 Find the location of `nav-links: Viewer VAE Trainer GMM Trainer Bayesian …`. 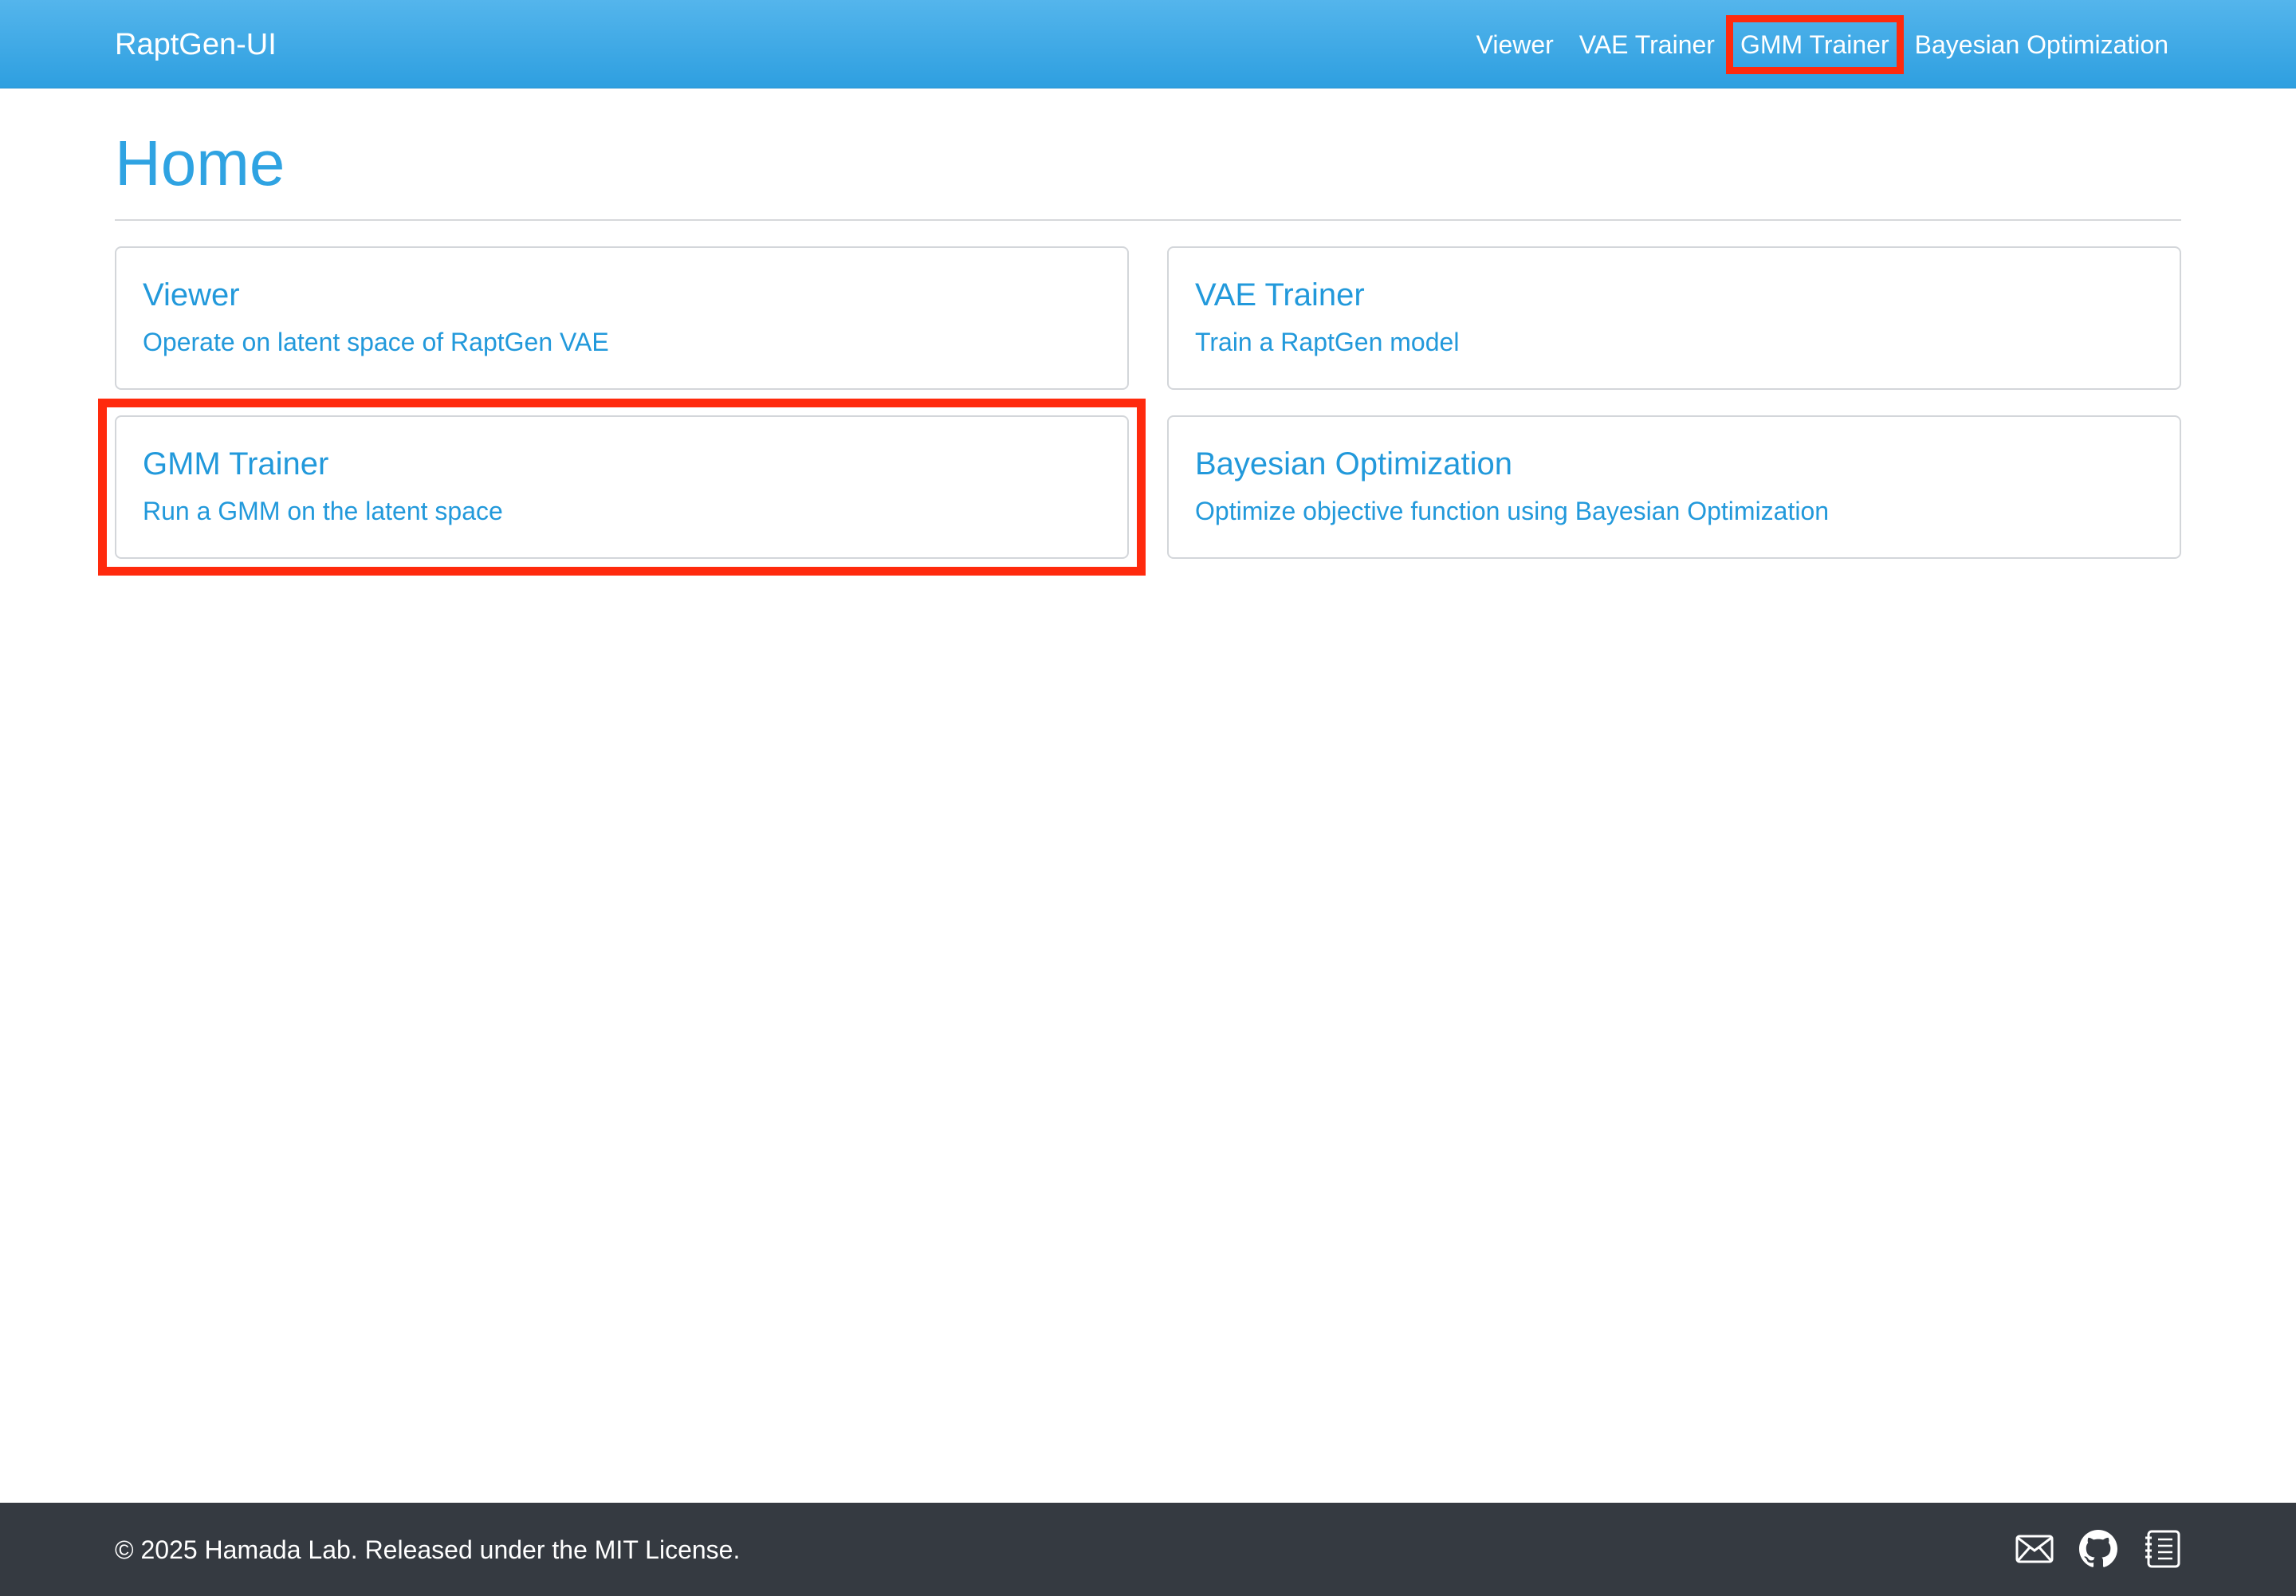

nav-links: Viewer VAE Trainer GMM Trainer Bayesian … is located at coordinates (1823, 44).